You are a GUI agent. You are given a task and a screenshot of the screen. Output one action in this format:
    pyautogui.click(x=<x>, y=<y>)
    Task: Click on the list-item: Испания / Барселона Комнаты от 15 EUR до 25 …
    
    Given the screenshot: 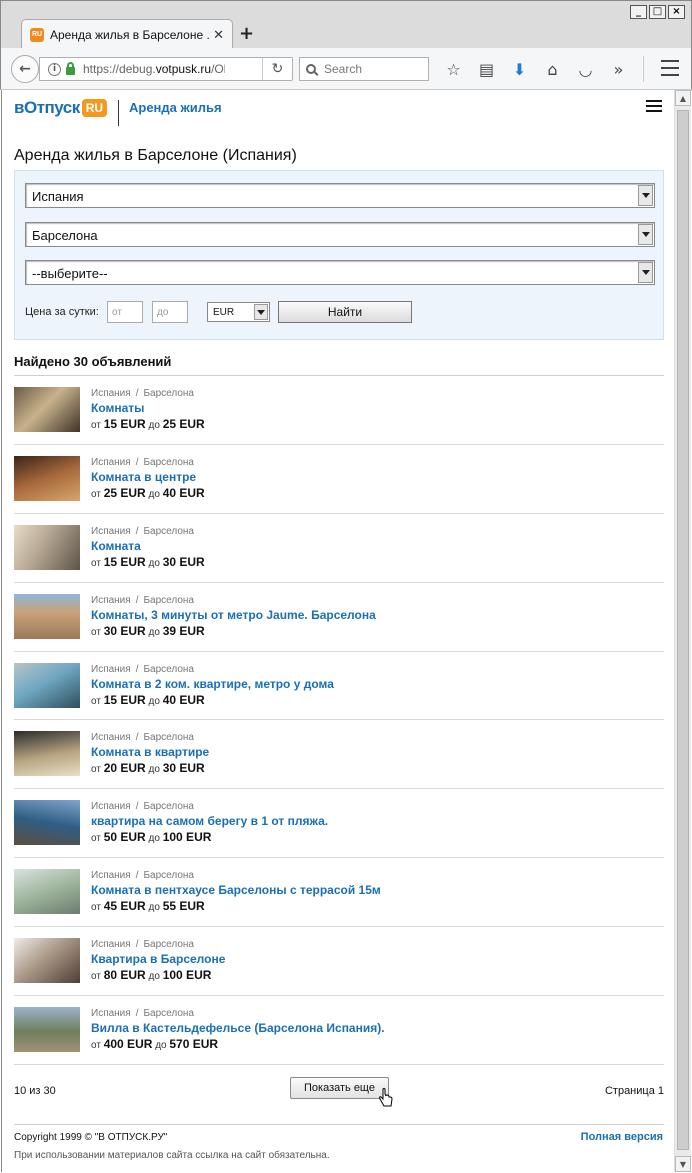 What is the action you would take?
    pyautogui.click(x=339, y=410)
    